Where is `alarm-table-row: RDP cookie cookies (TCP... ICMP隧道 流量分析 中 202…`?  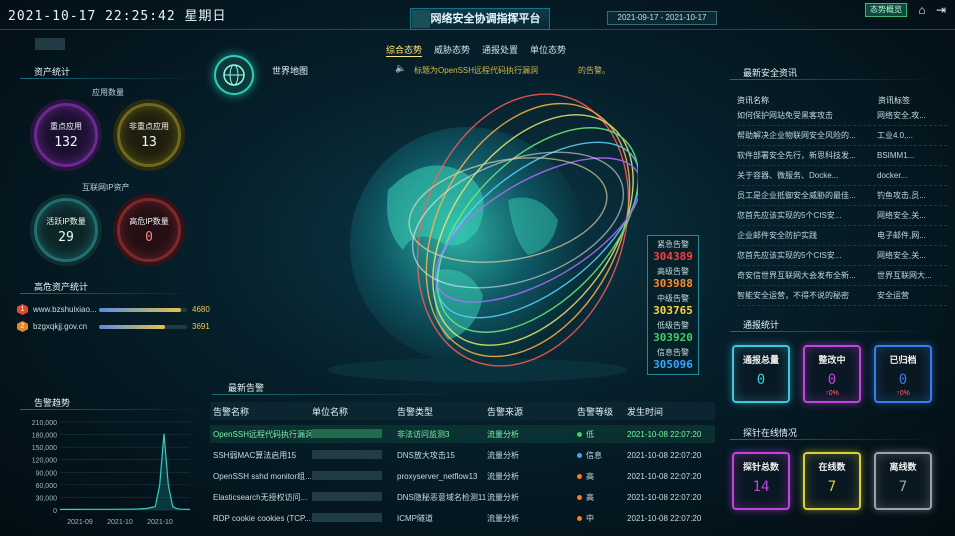 alarm-table-row: RDP cookie cookies (TCP... ICMP隧道 流量分析 中 202… is located at coordinates (462, 518).